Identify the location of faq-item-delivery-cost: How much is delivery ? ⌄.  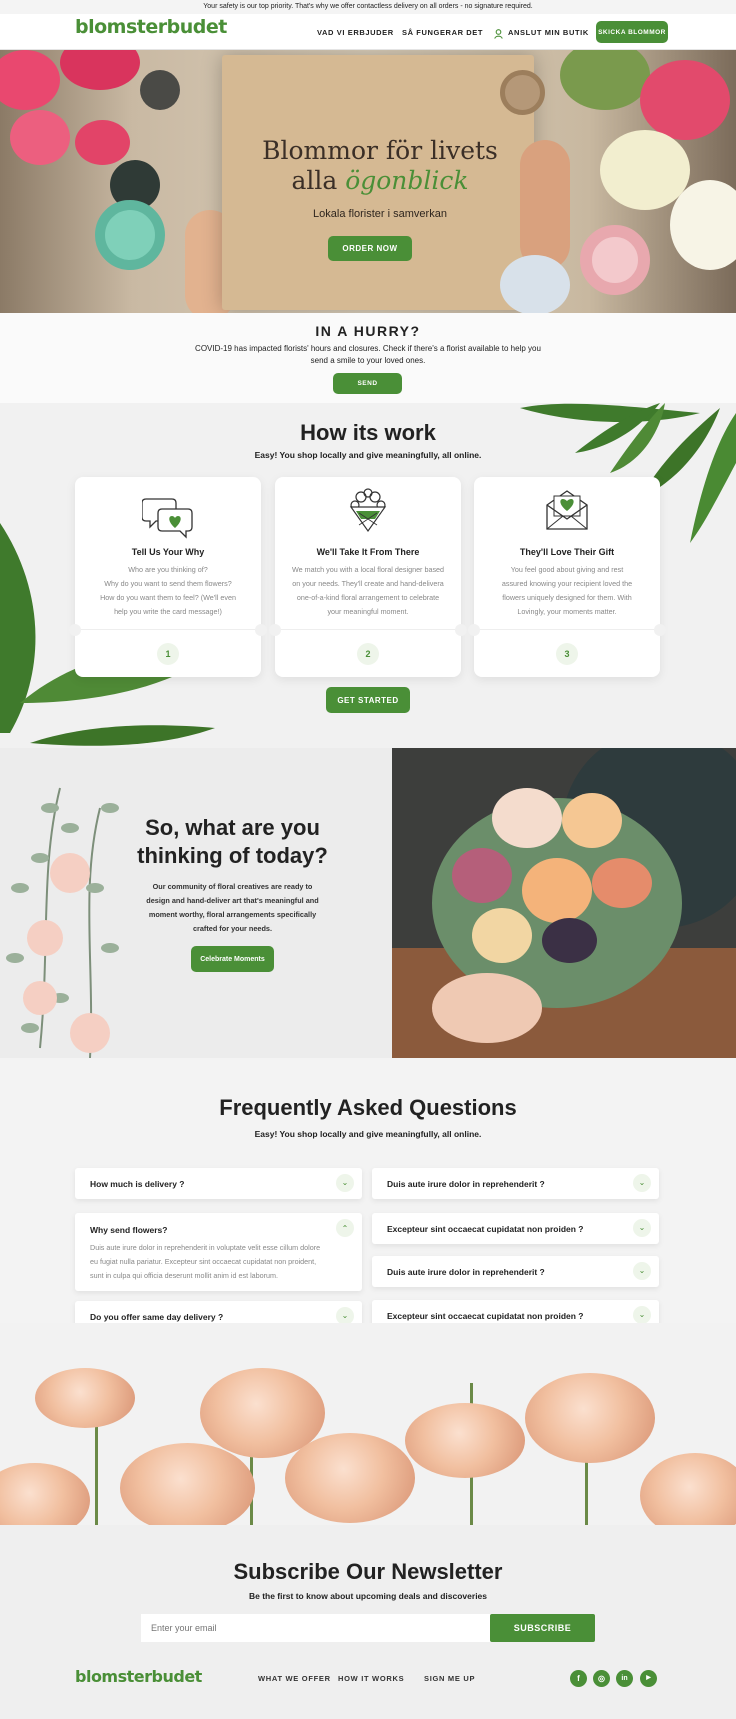
(218, 1183).